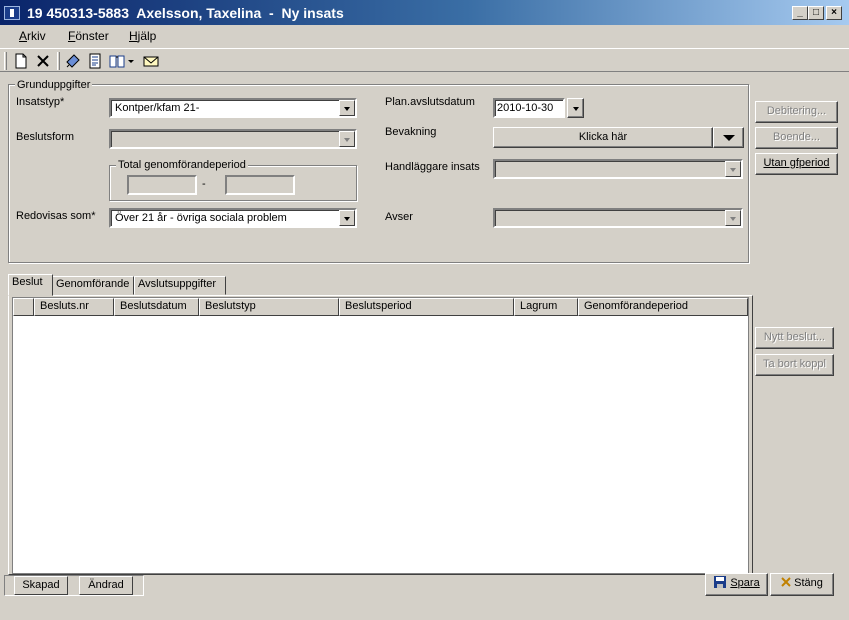 This screenshot has width=849, height=620. I want to click on delete-icon, so click(43, 61).